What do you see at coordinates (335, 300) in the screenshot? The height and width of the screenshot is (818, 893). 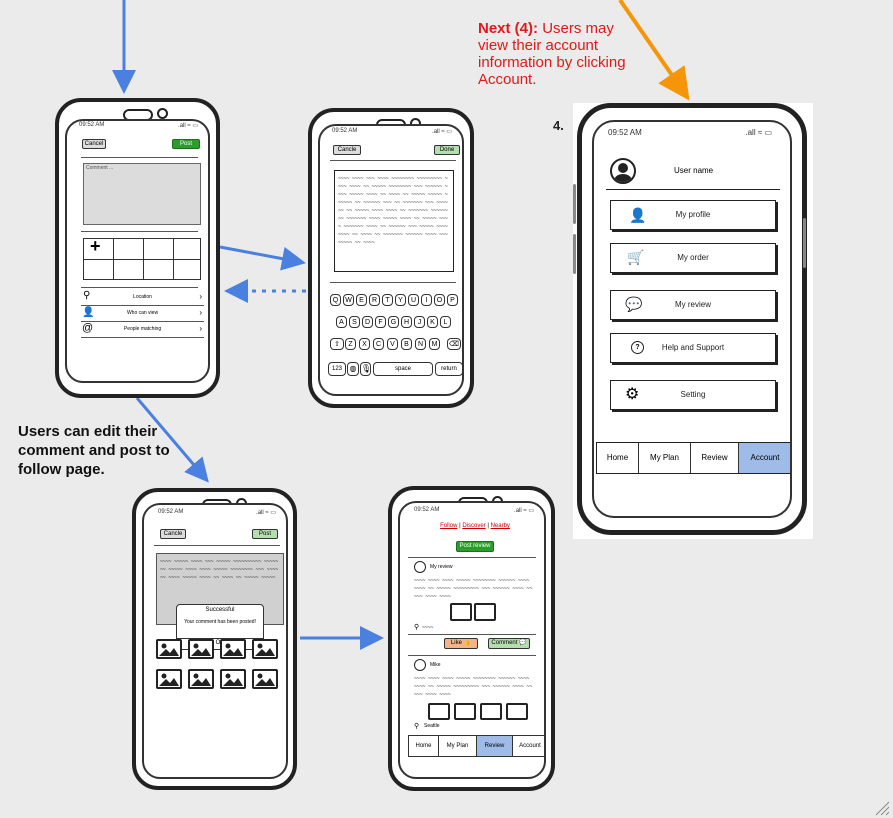 I see `key-q: Q` at bounding box center [335, 300].